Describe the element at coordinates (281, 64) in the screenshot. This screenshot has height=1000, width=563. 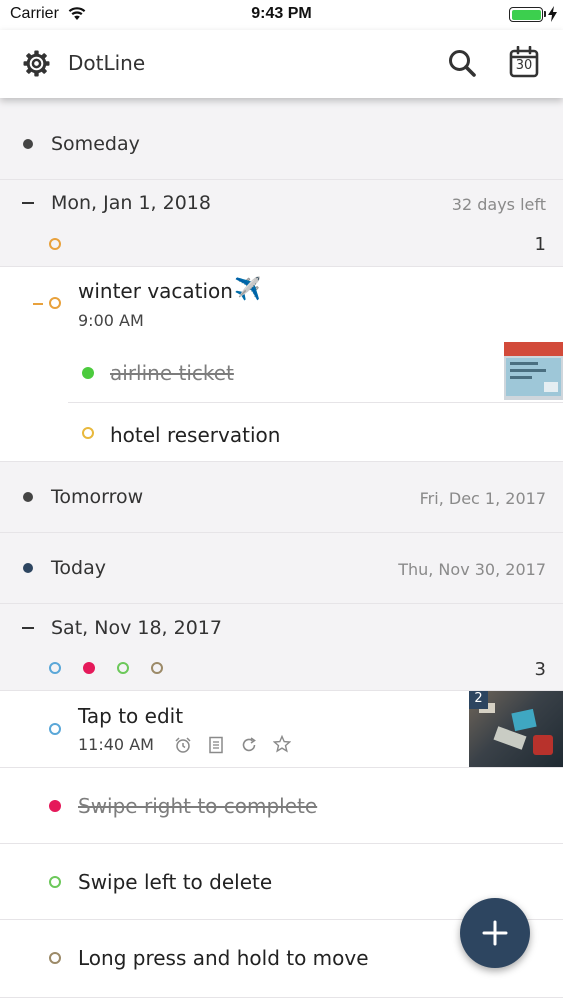
I see `nav-bar: DotLine 30` at that location.